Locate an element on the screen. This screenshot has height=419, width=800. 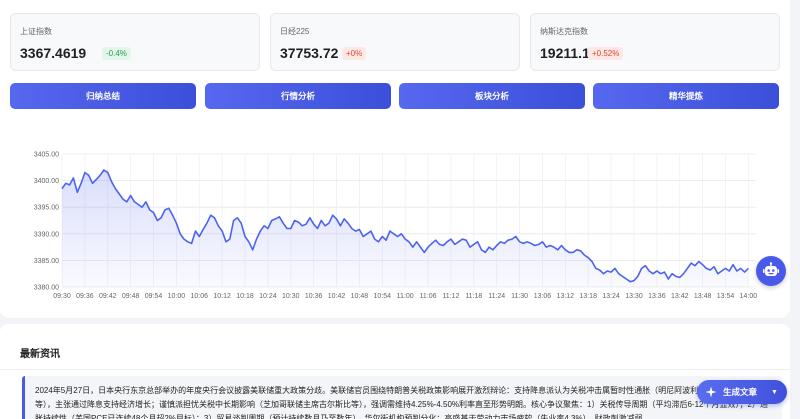
x-tick-label: 13:12 is located at coordinates (566, 296).